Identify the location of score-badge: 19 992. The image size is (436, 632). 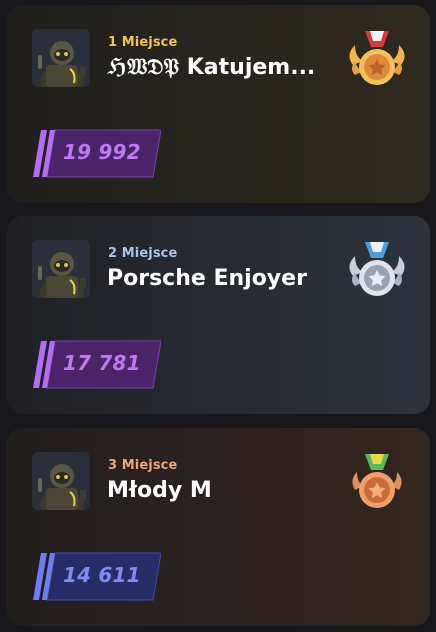
(97, 153).